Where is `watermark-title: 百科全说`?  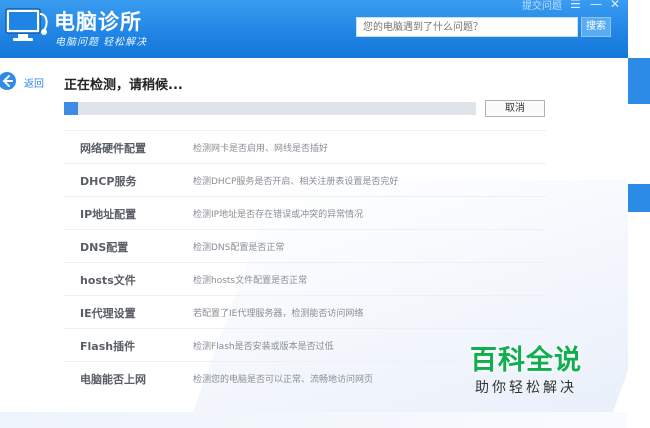
watermark-title: 百科全说 is located at coordinates (526, 360).